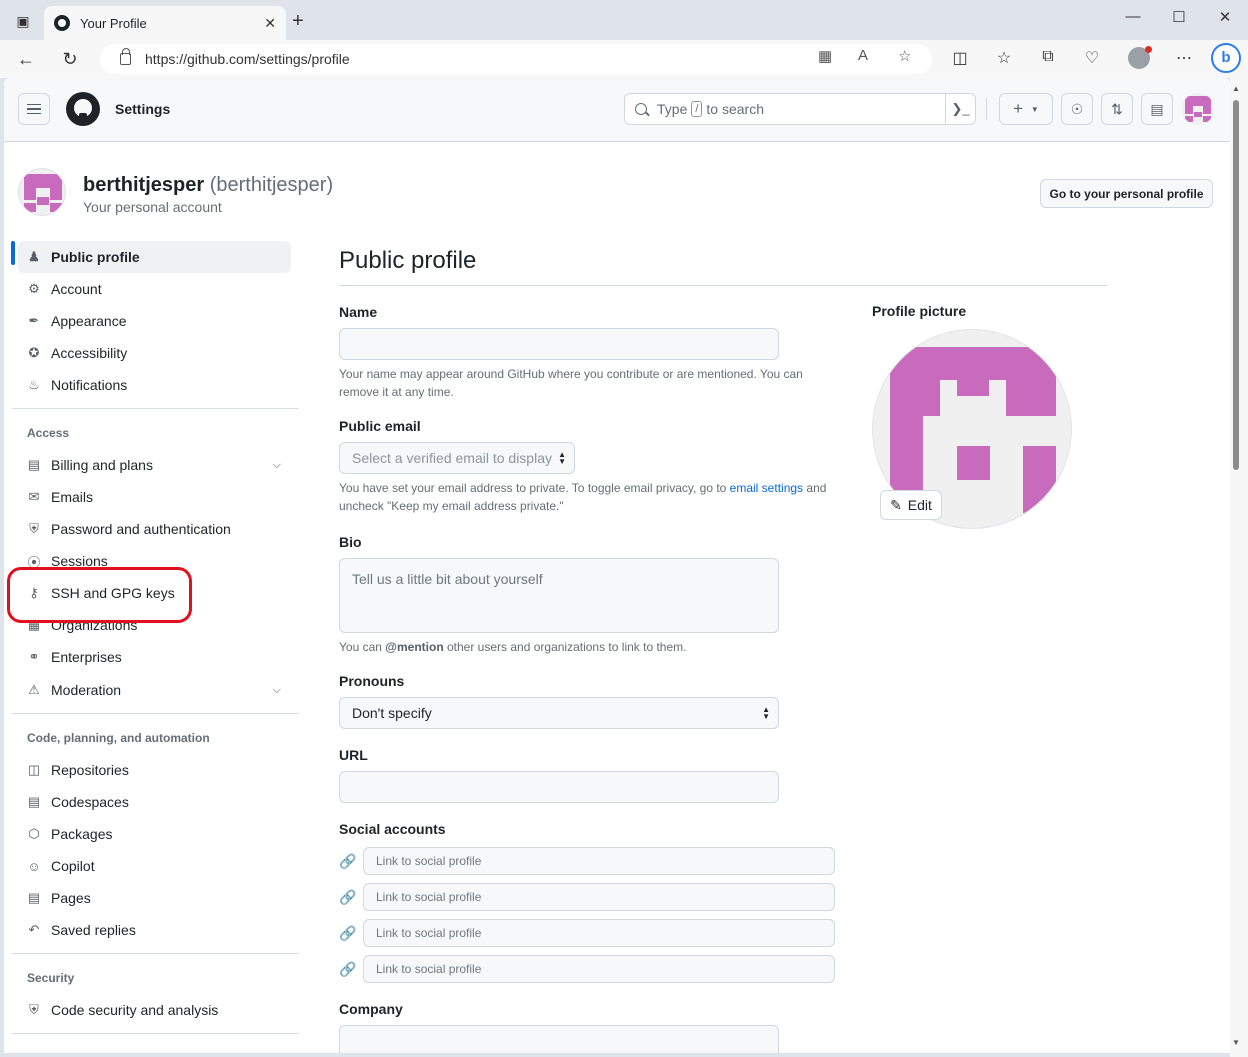 This screenshot has width=1248, height=1057. Describe the element at coordinates (154, 321) in the screenshot. I see `sidebar-item-appearance: ✒ Appearance` at that location.